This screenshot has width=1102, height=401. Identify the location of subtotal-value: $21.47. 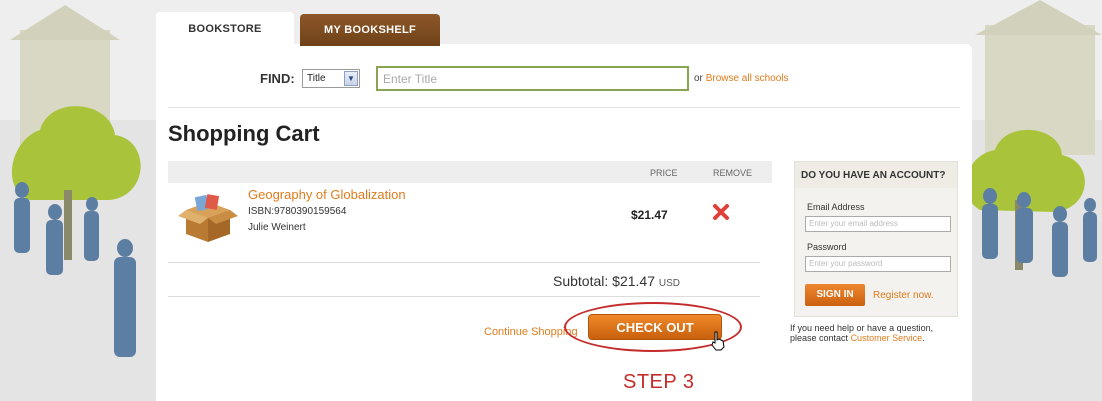
(633, 281).